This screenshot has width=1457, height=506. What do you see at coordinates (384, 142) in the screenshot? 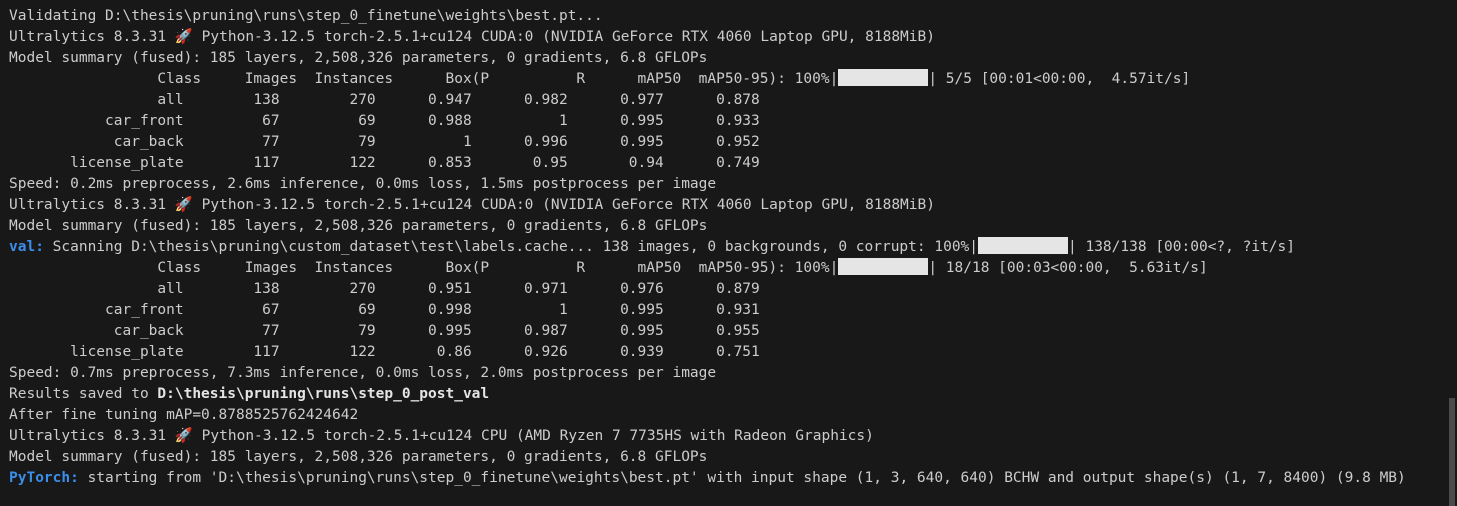
I see `terminal-line: car_back 77 79 1 0.996 0.995 0.952` at bounding box center [384, 142].